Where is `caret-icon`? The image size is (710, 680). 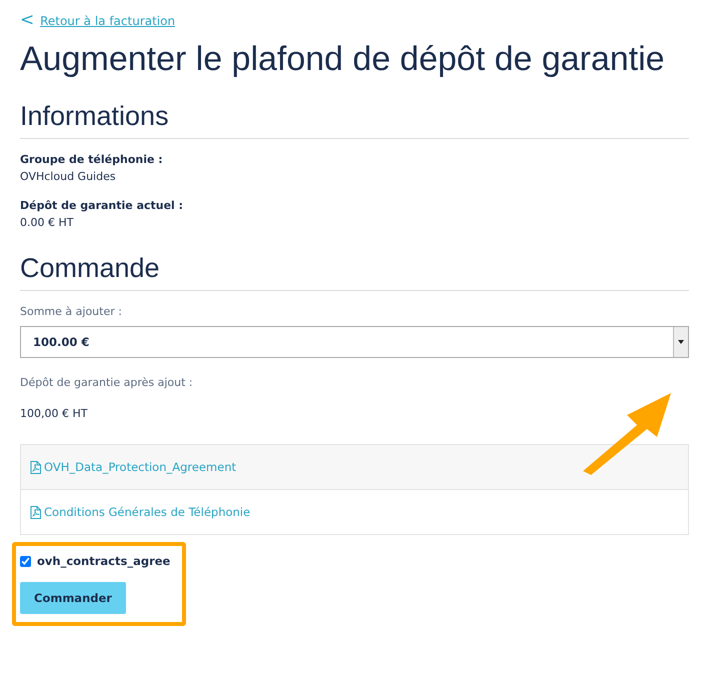 caret-icon is located at coordinates (681, 342).